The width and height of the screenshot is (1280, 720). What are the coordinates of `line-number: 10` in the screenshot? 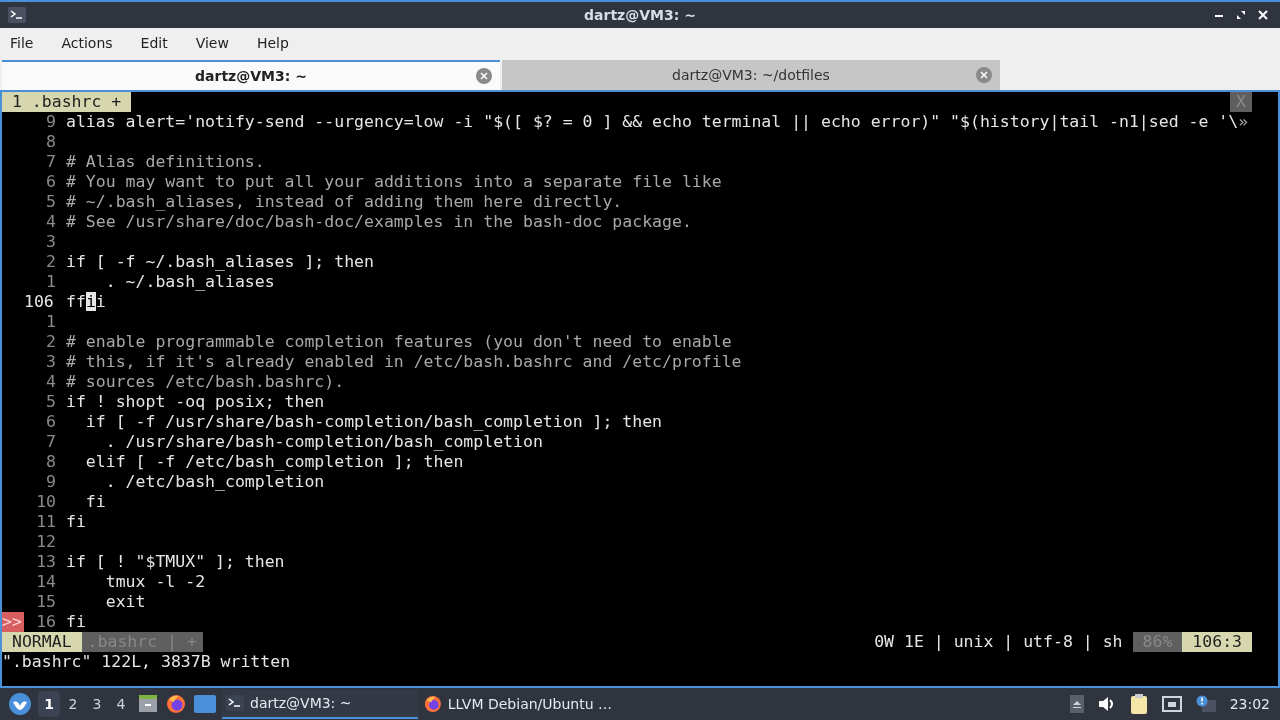 It's located at (45, 501).